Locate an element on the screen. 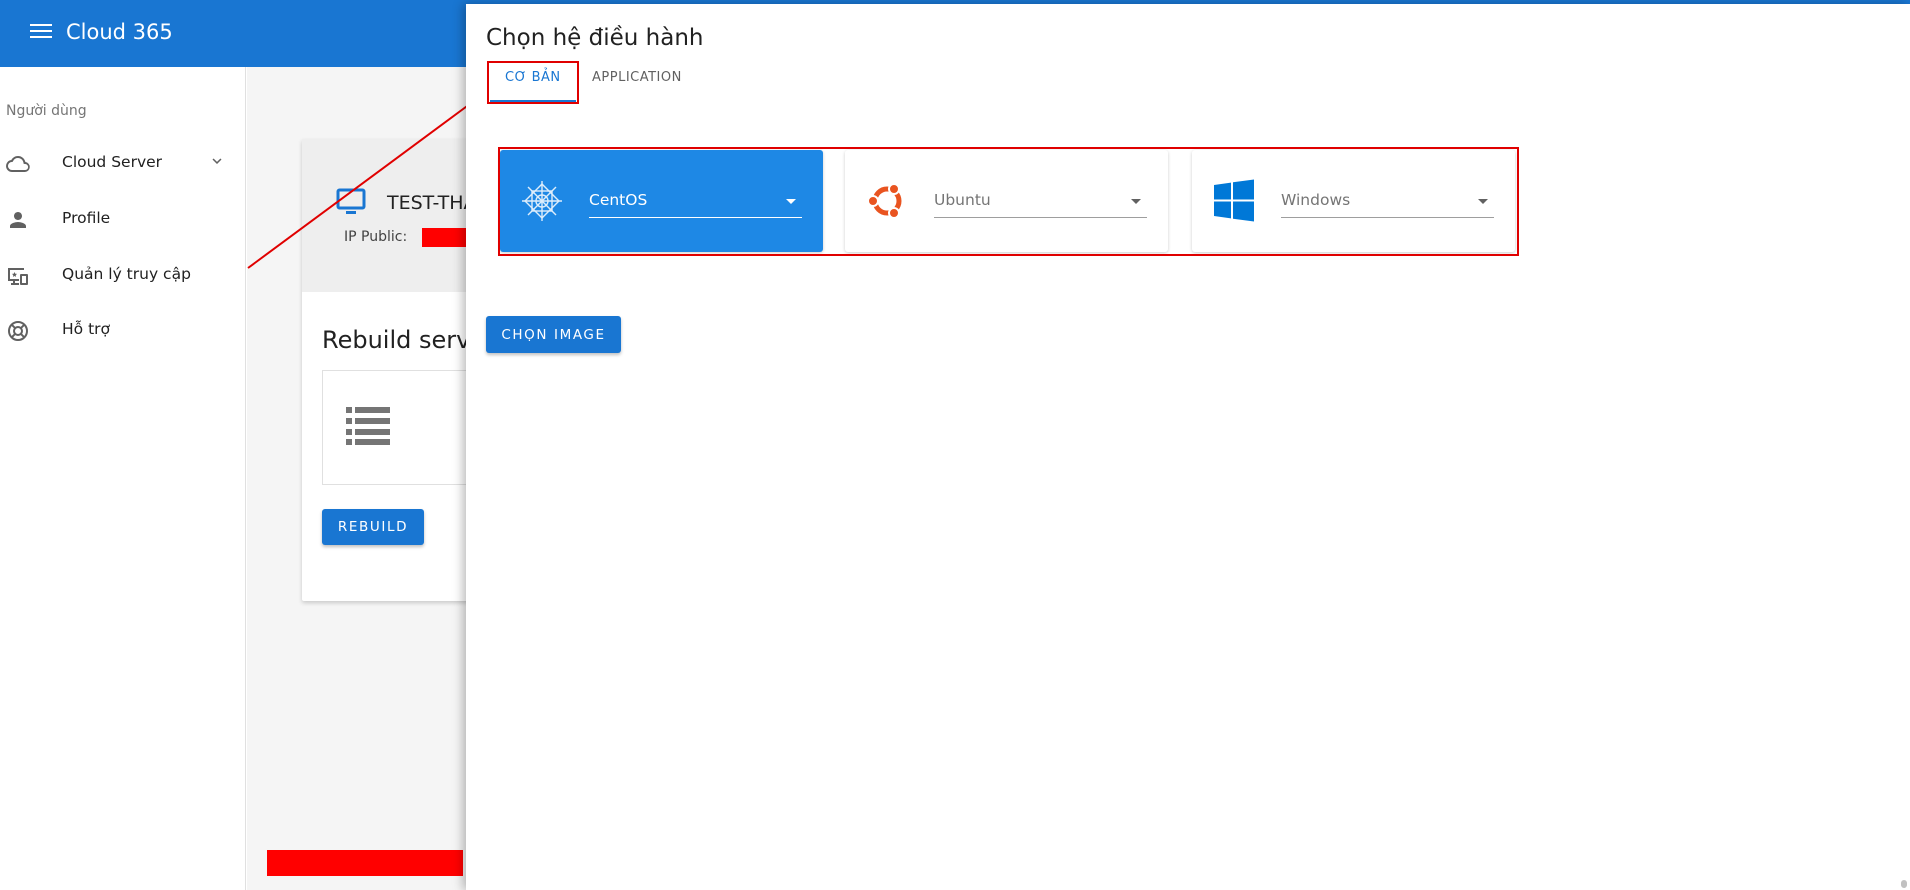 This screenshot has height=890, width=1910. sidebar-item-label: Profile is located at coordinates (86, 218).